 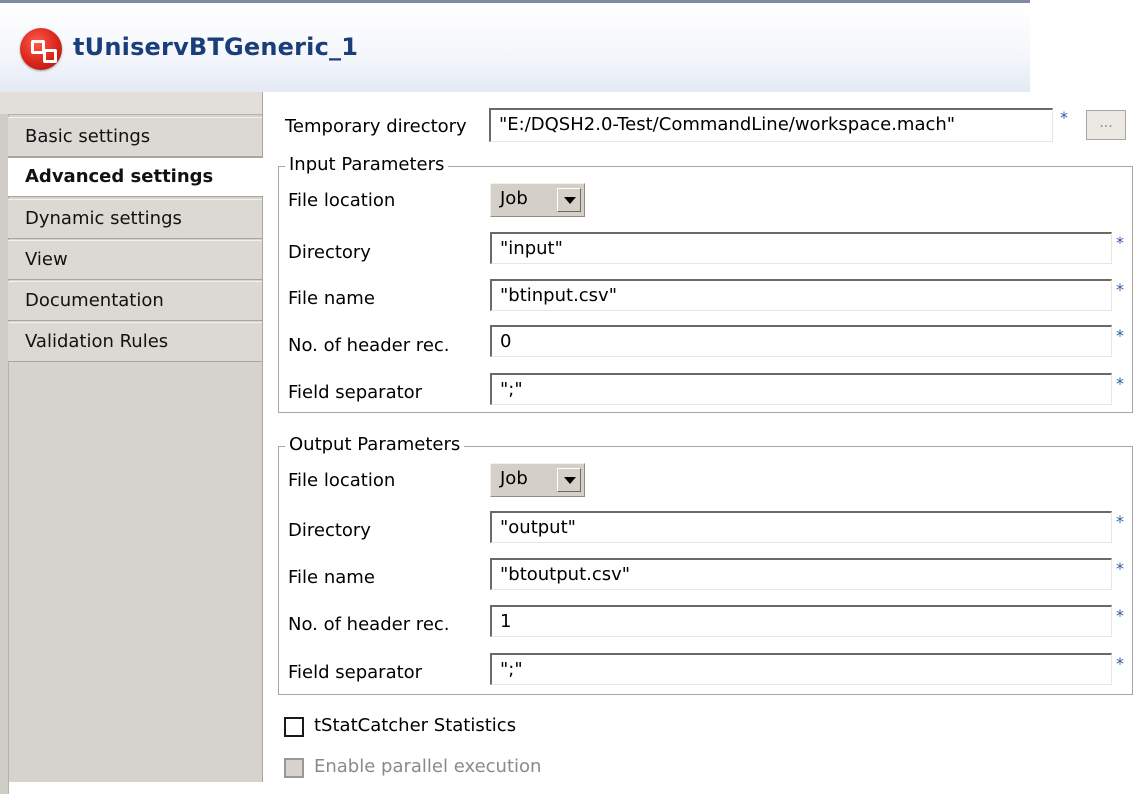 What do you see at coordinates (537, 200) in the screenshot?
I see `input-file-location-select: Job` at bounding box center [537, 200].